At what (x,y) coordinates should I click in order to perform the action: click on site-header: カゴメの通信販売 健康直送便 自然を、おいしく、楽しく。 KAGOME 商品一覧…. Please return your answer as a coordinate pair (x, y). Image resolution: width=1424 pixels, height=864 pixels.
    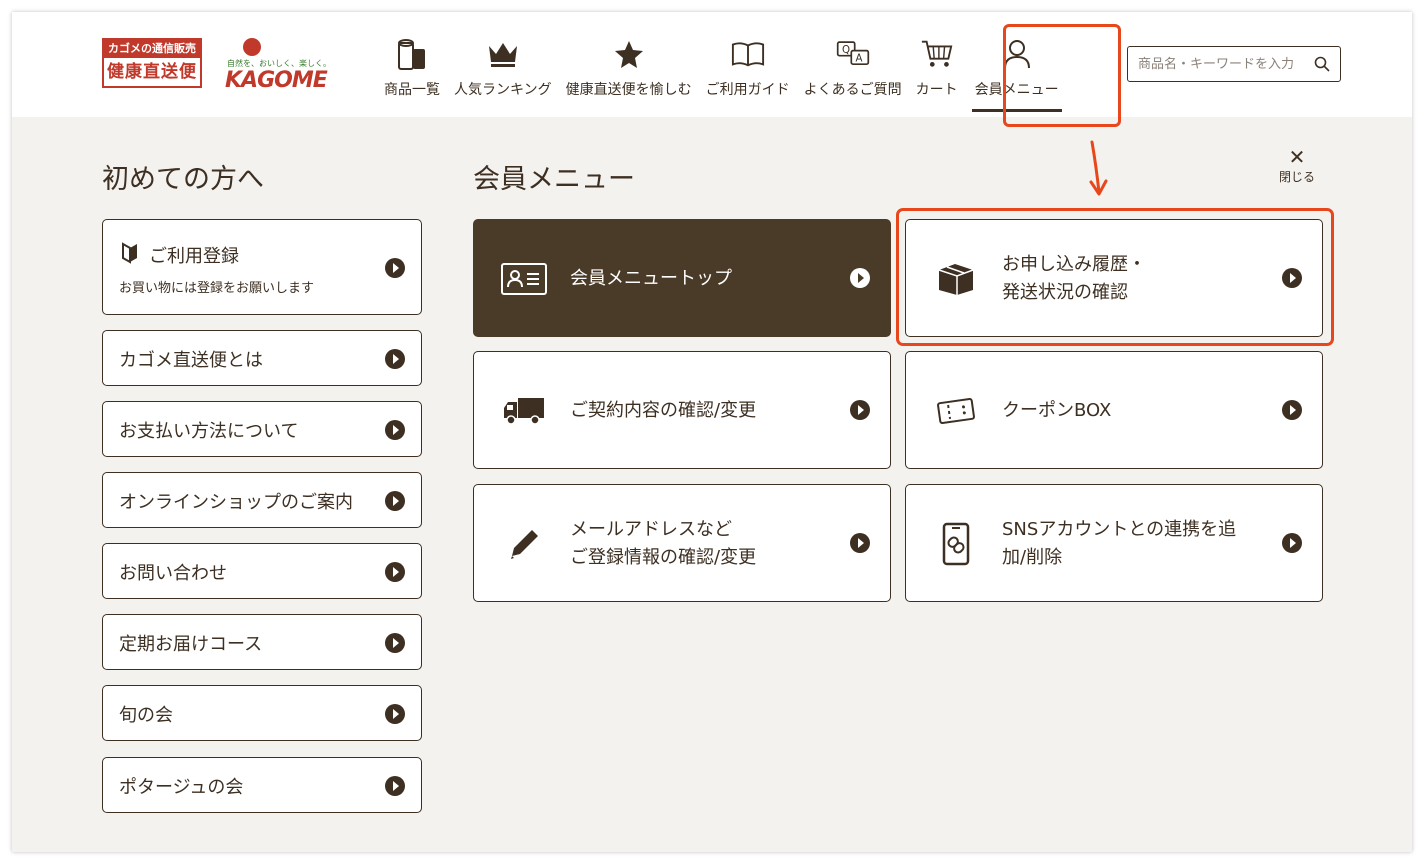
    Looking at the image, I should click on (712, 64).